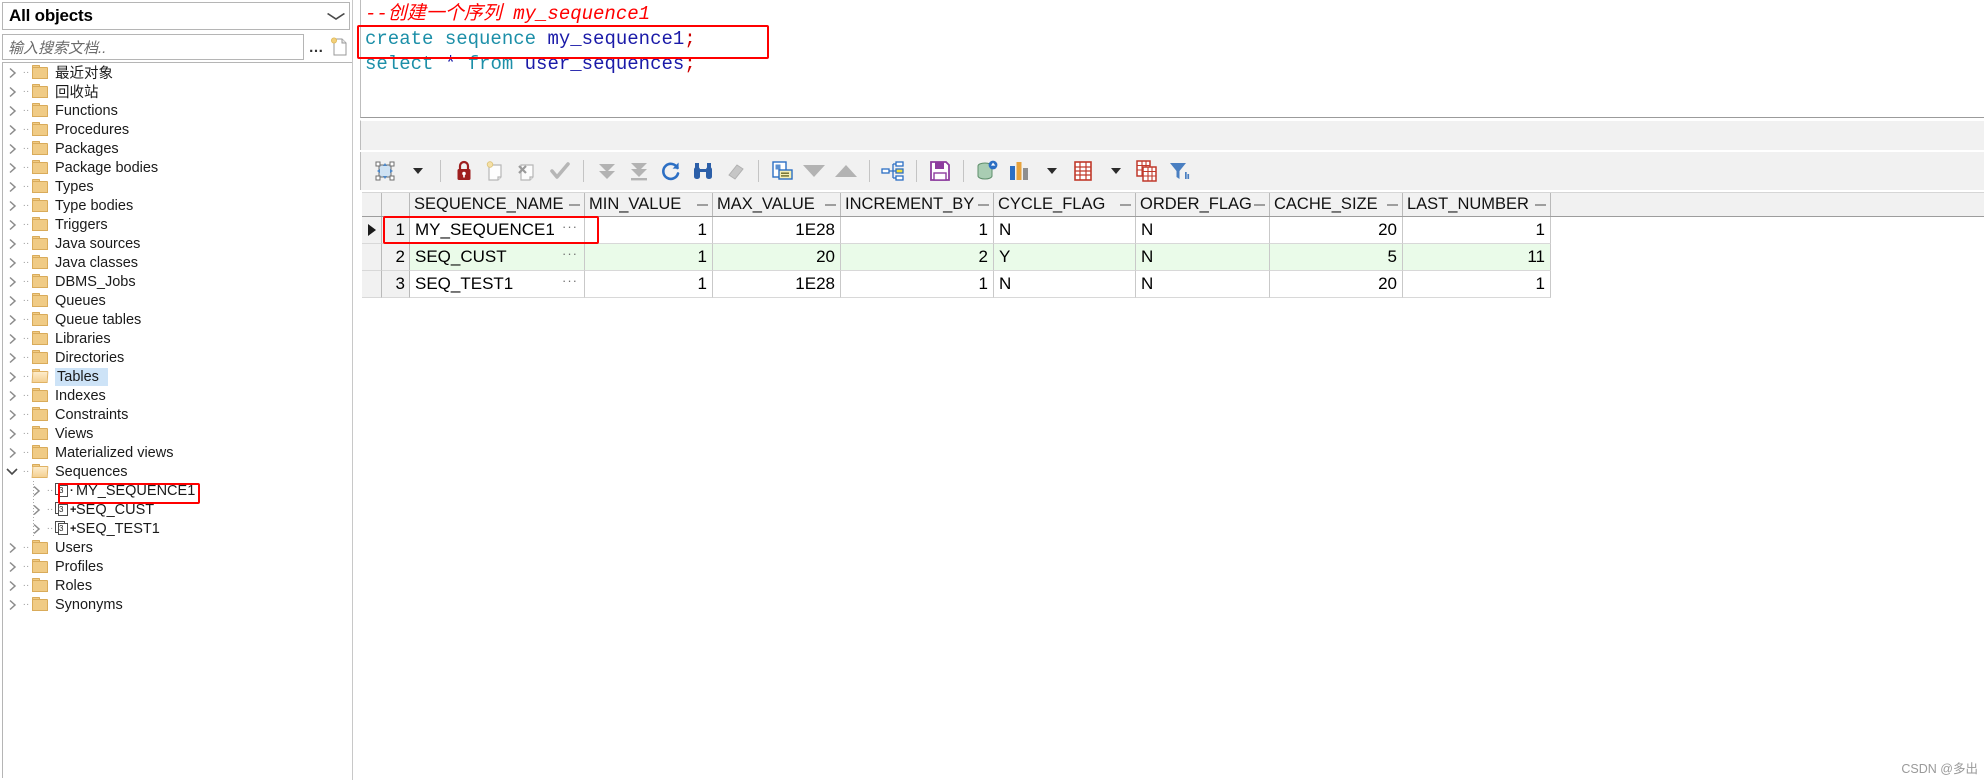 This screenshot has width=1984, height=780. I want to click on move-down-icon, so click(814, 171).